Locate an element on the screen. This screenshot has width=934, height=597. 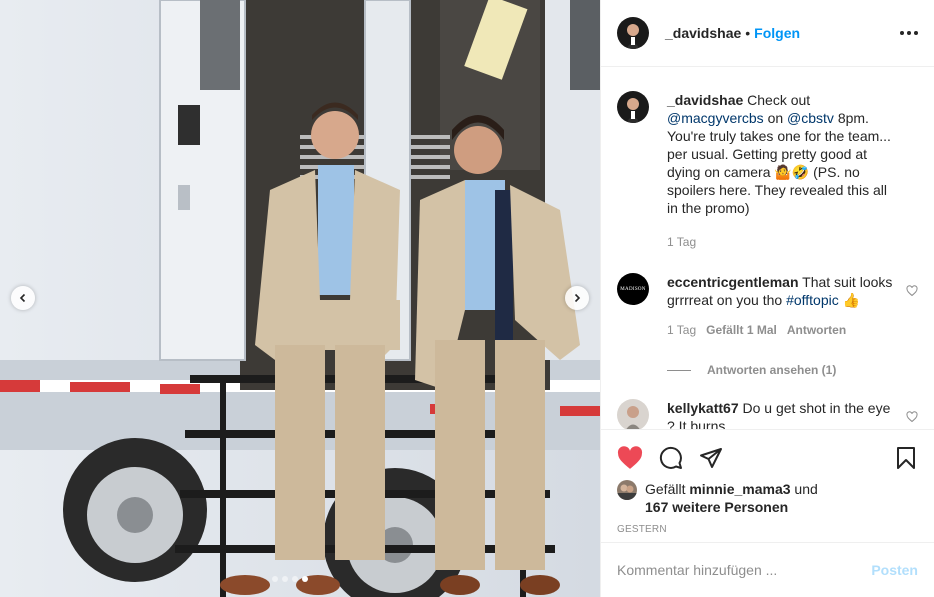
carousel-dot-active is located at coordinates (305, 579).